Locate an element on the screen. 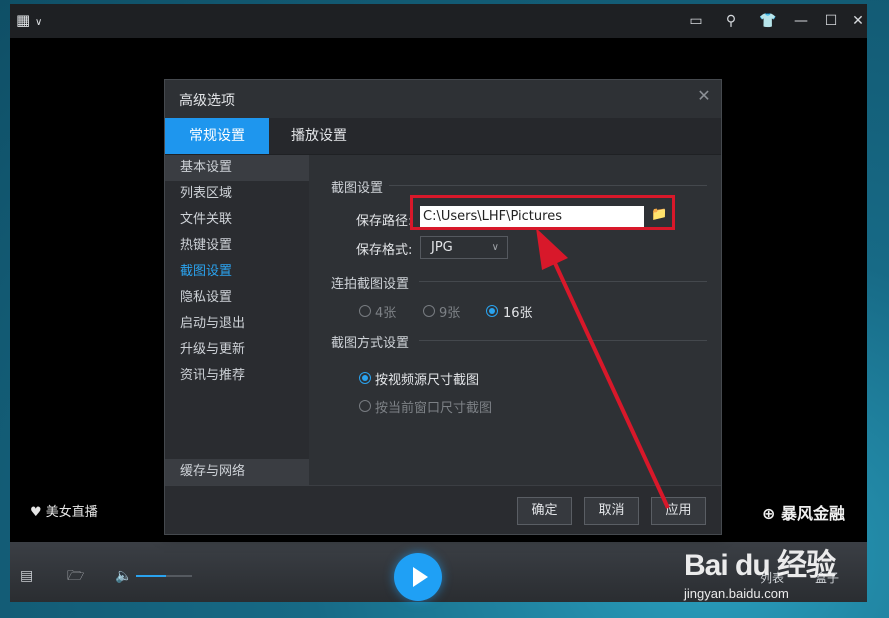 The image size is (889, 618). arrow-shaft is located at coordinates (608, 378).